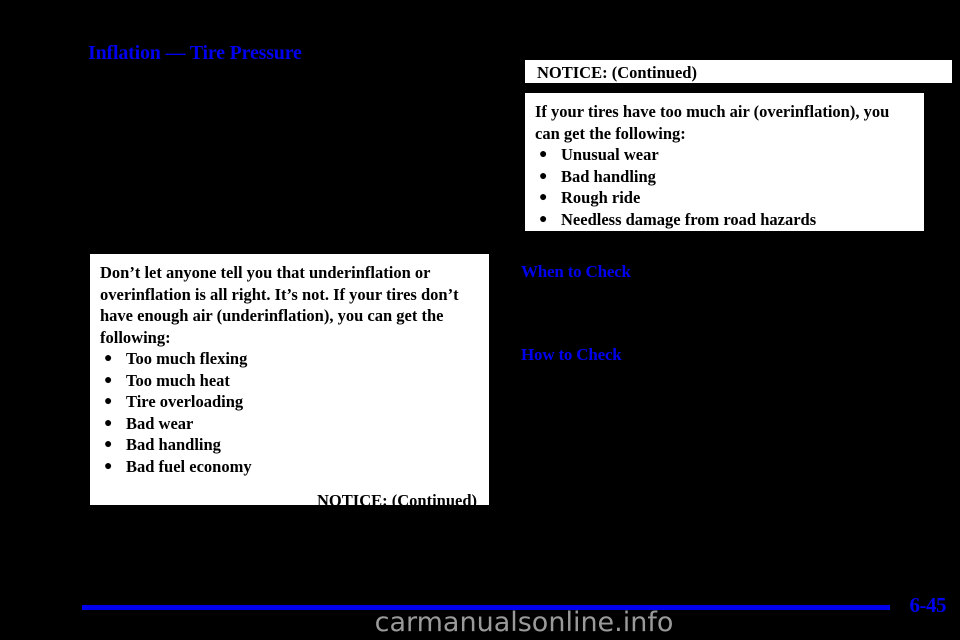  I want to click on list-item: ● Needless damage from road hazards, so click(724, 220).